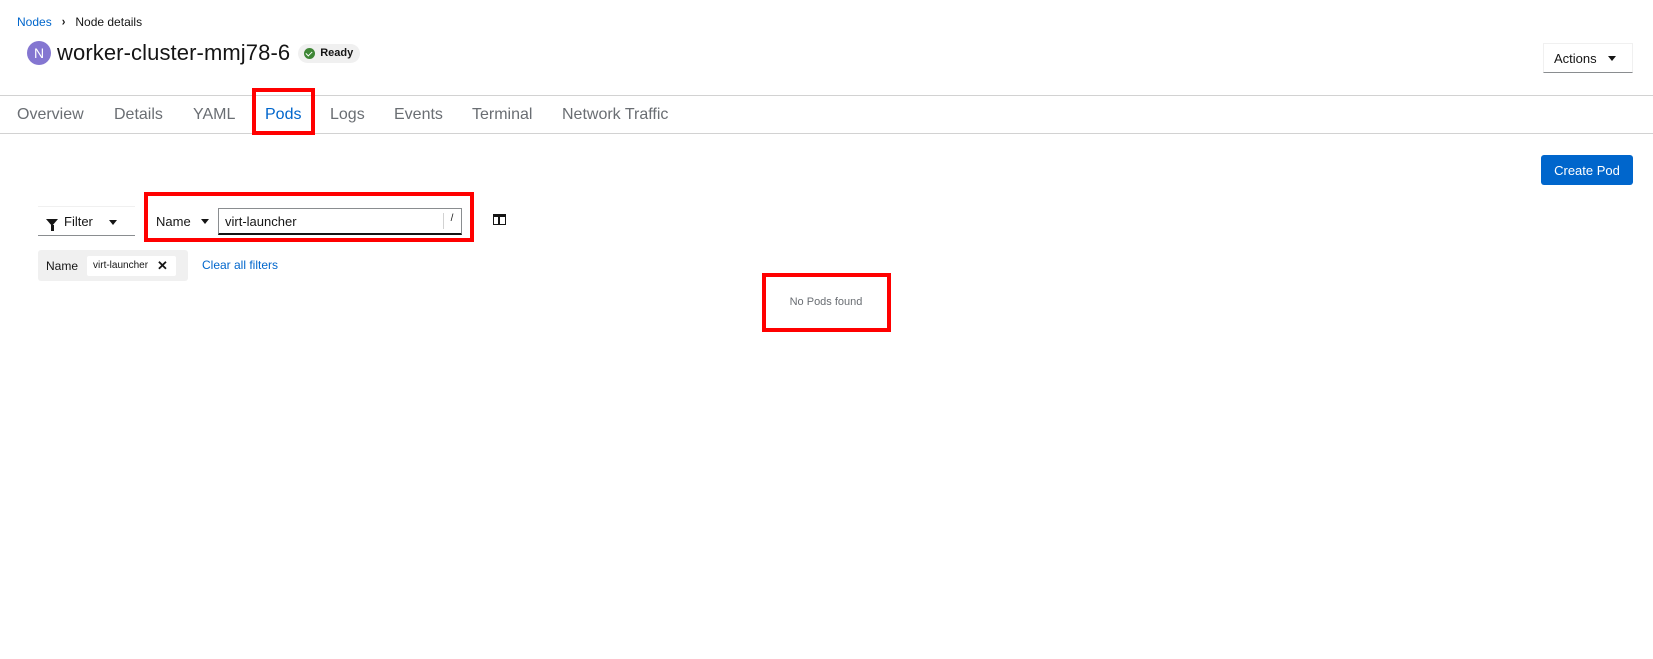 The height and width of the screenshot is (659, 1653). I want to click on actions-dropdown: Actions, so click(1588, 58).